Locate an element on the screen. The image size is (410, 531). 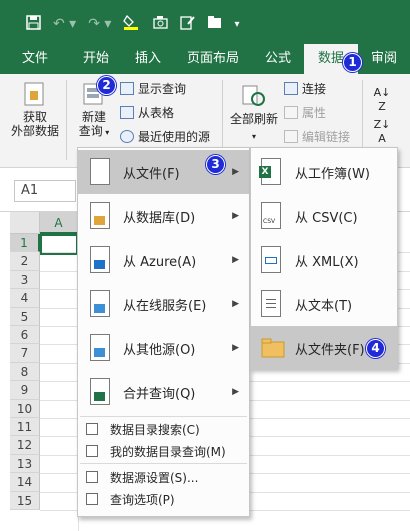
menu-item-catalog-search: 数据目录搜索(C) is located at coordinates (163, 429).